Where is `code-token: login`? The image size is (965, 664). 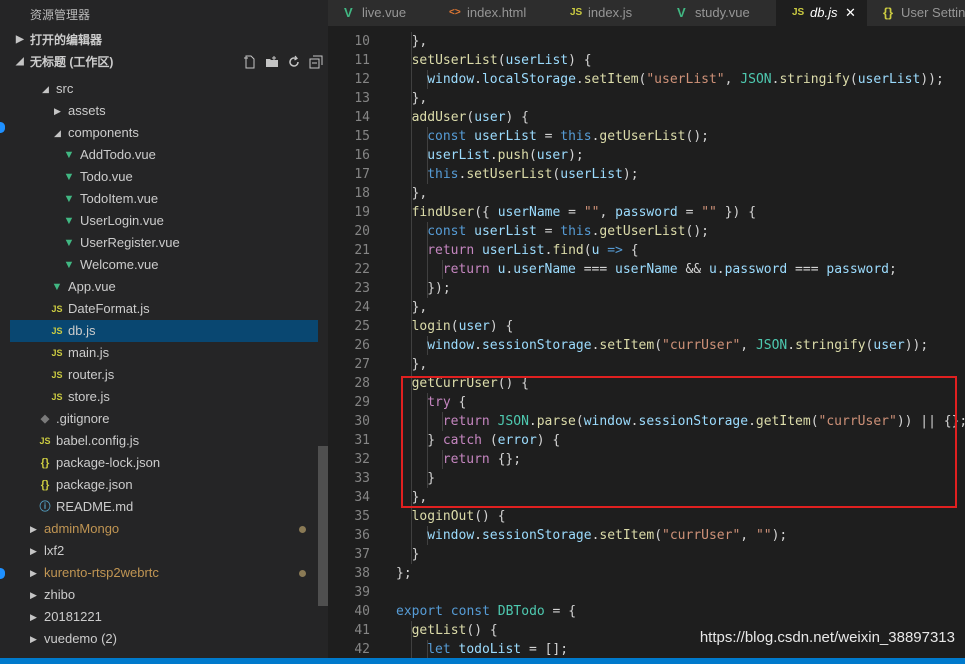 code-token: login is located at coordinates (431, 326).